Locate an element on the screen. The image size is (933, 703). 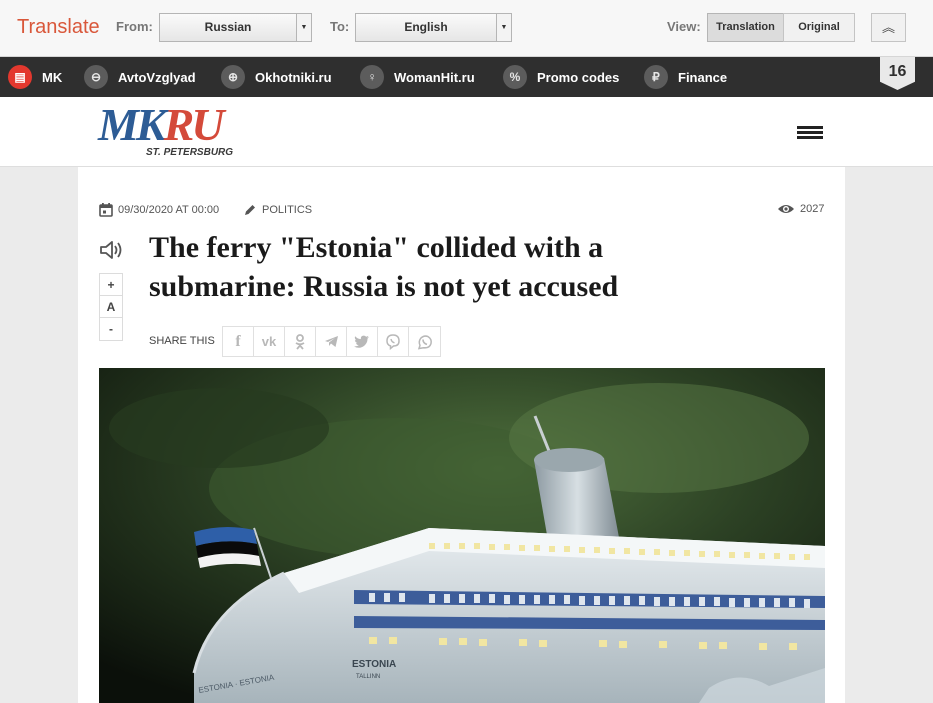
share-label: SHARE THIS is located at coordinates (182, 341).